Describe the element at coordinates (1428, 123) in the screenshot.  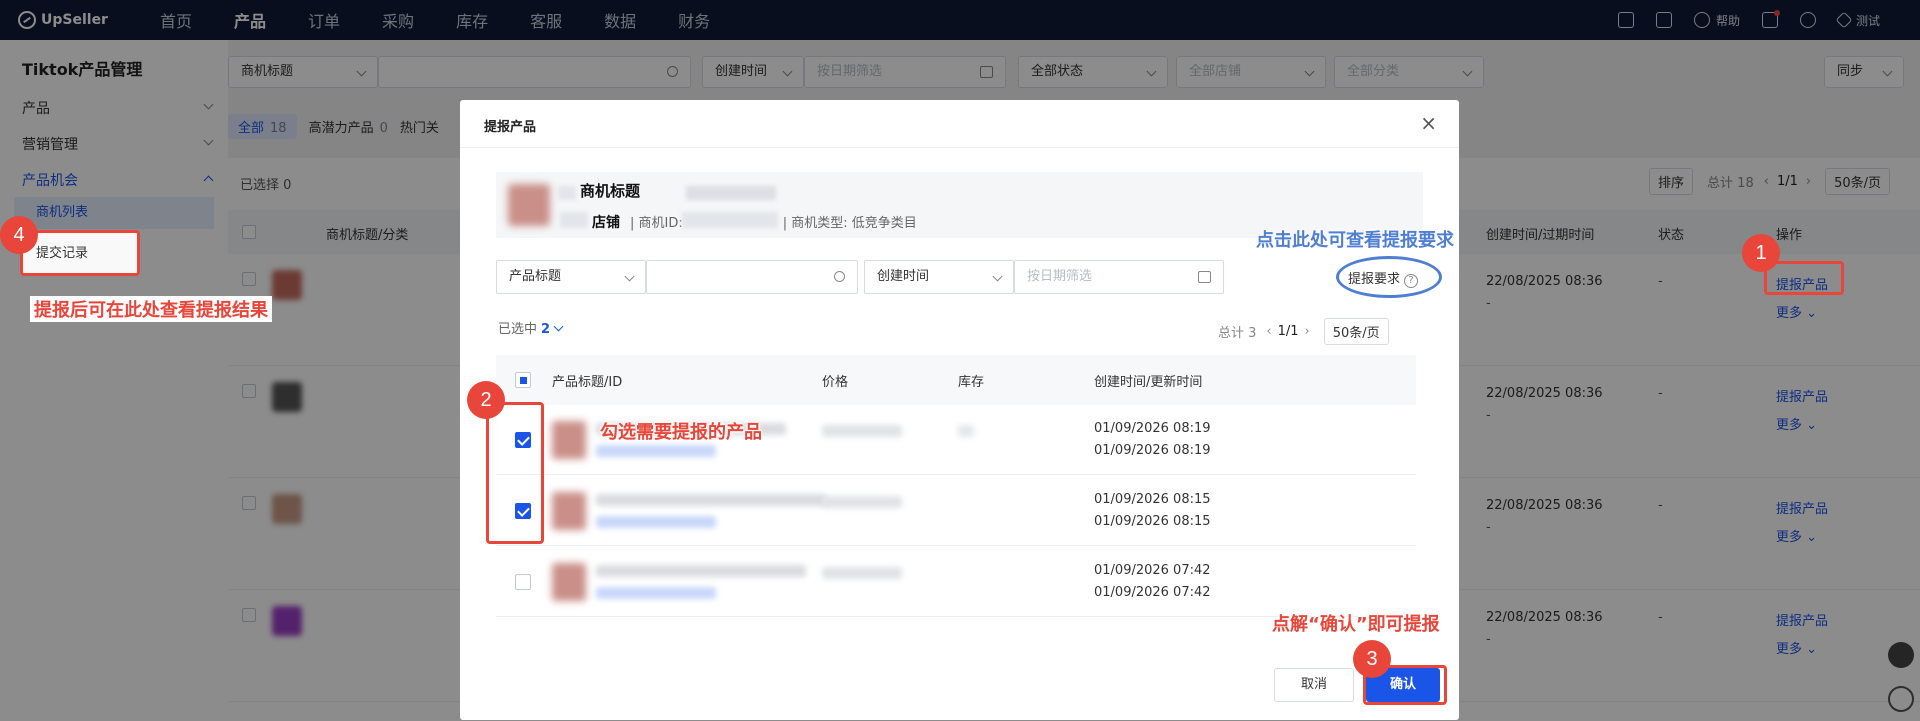
I see `close-icon: ×` at that location.